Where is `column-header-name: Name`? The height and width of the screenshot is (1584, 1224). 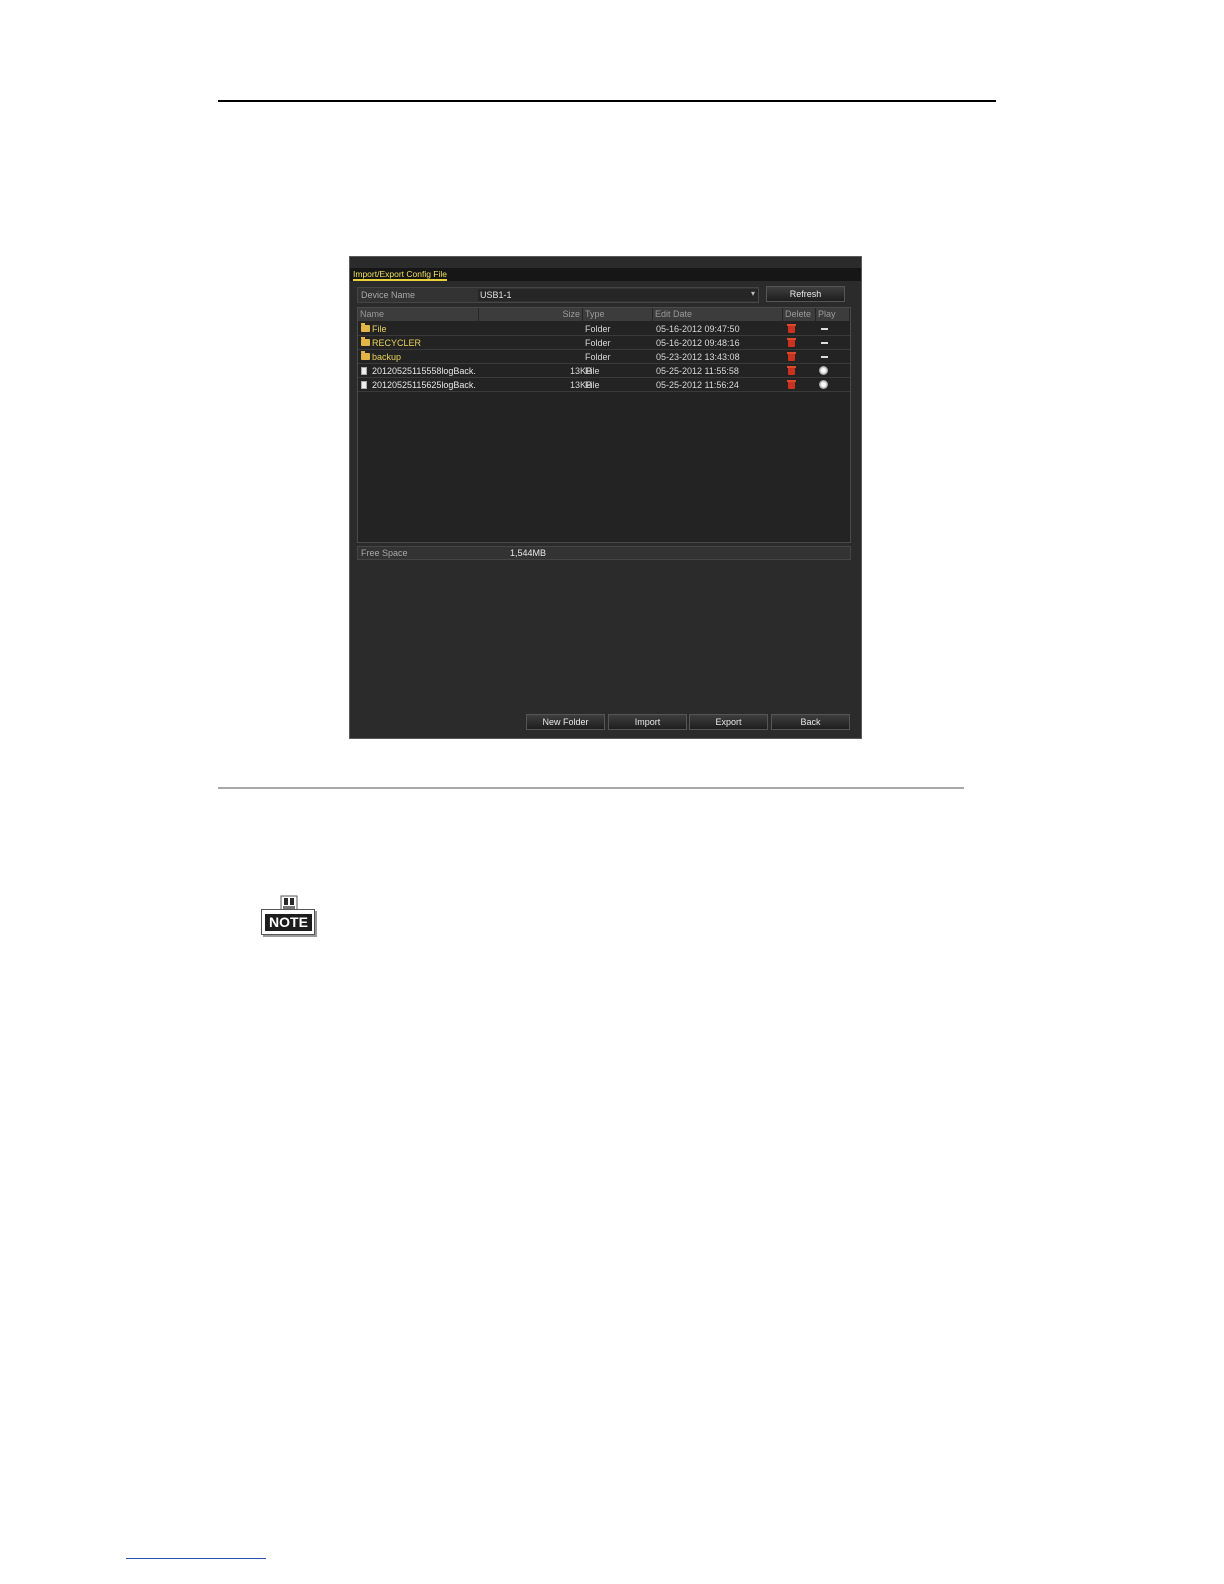
column-header-name: Name is located at coordinates (418, 314).